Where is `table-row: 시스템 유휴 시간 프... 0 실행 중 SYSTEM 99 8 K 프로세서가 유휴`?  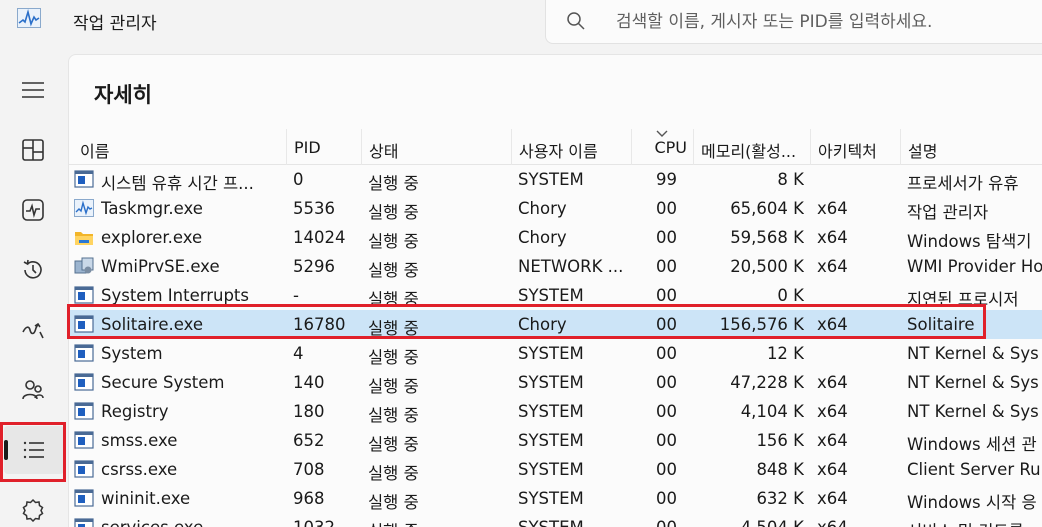 table-row: 시스템 유휴 시간 프... 0 실행 중 SYSTEM 99 8 K 프로세서가 유휴 is located at coordinates (555, 179).